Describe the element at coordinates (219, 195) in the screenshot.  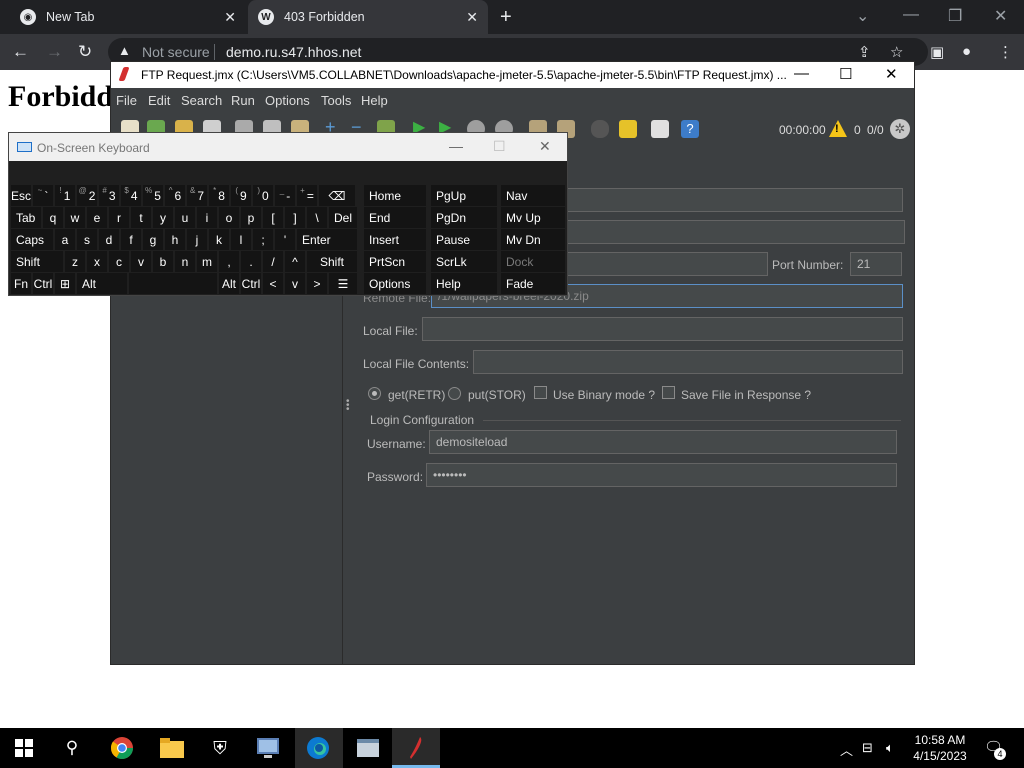
I see `key-r1-9: * 8` at that location.